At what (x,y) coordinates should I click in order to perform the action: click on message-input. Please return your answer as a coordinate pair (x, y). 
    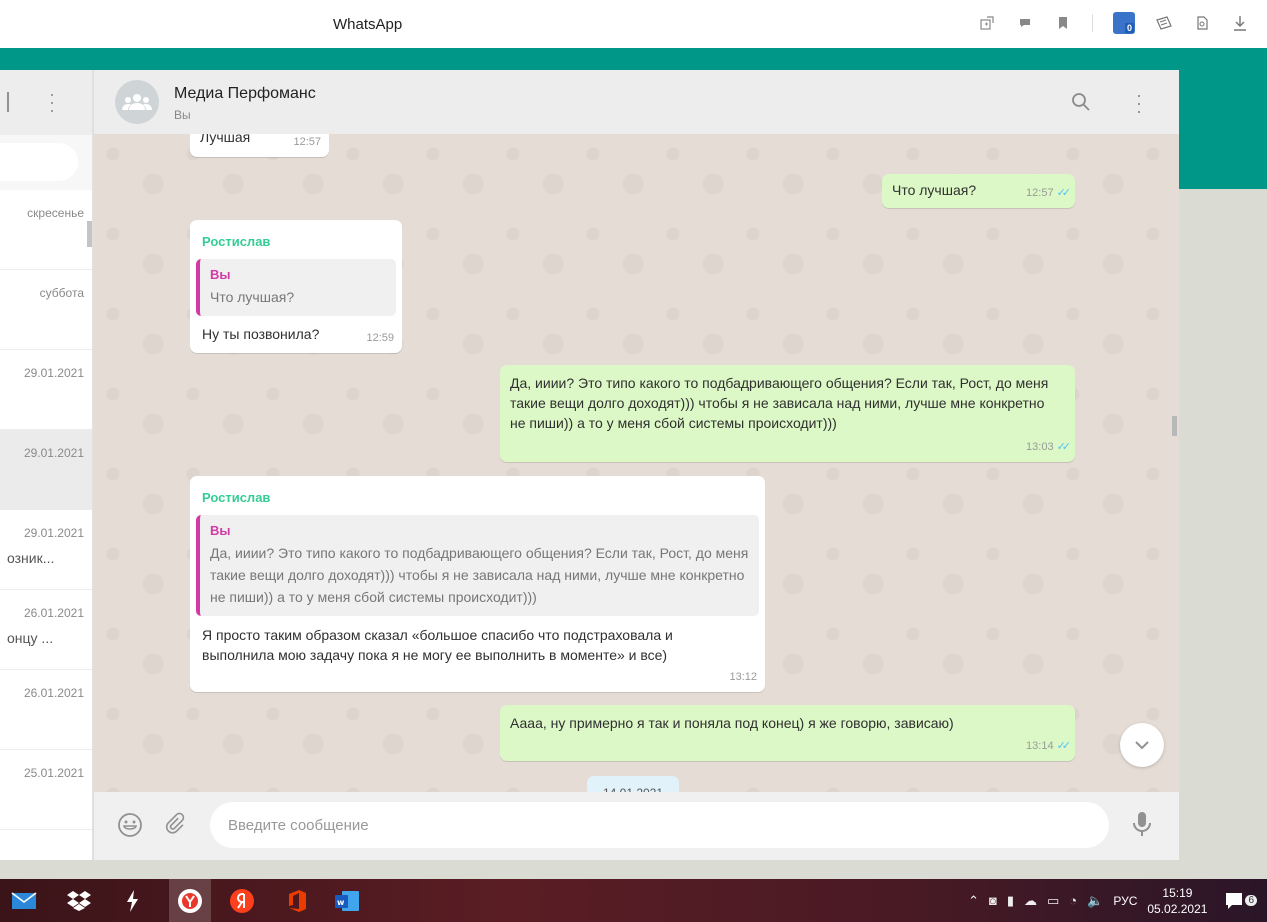
    Looking at the image, I should click on (659, 825).